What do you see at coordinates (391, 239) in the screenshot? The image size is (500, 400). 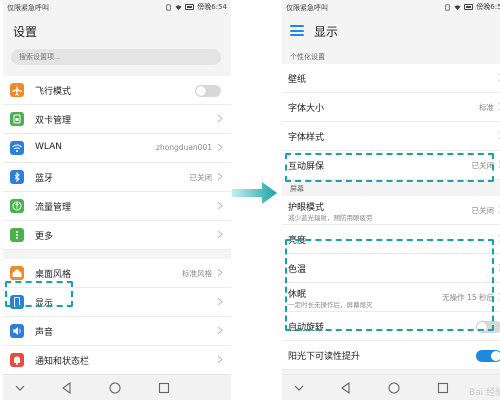 I see `display-item: 亮度` at bounding box center [391, 239].